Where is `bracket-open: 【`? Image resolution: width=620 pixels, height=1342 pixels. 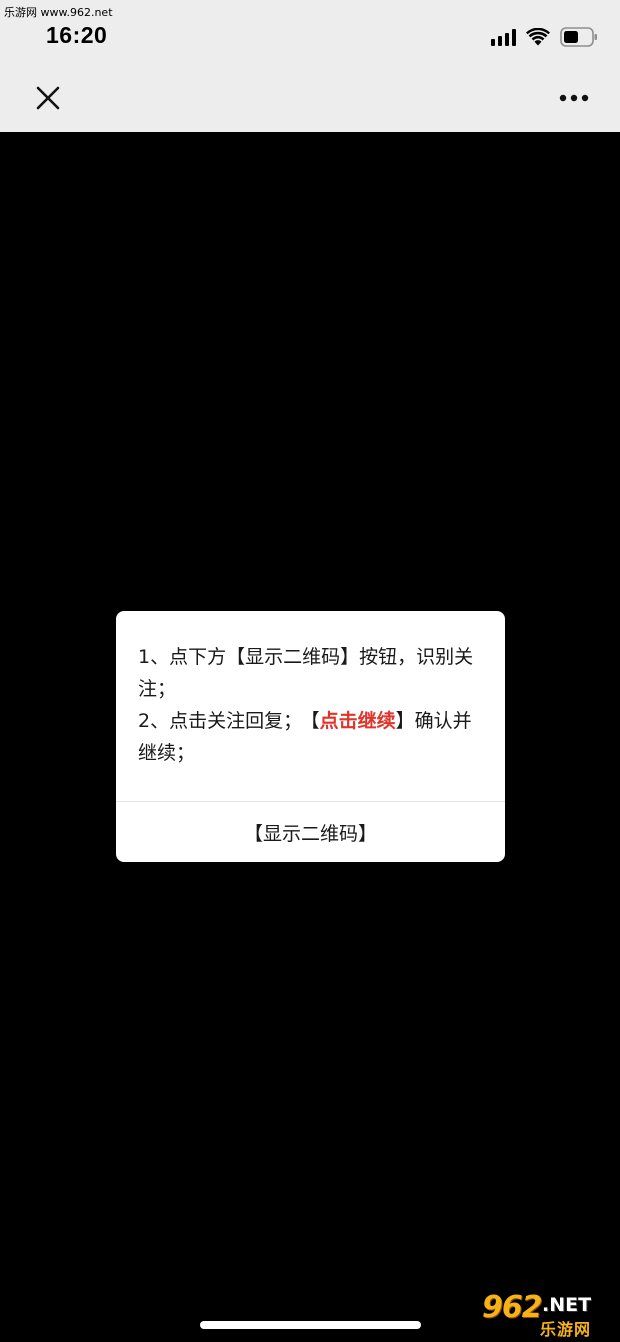
bracket-open: 【 is located at coordinates (315, 721).